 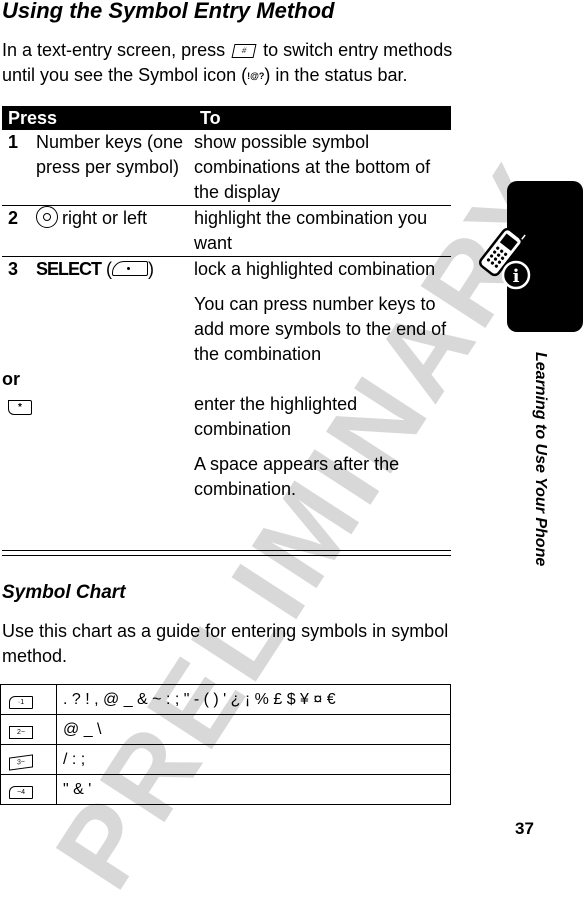 I want to click on step-number: *, so click(x=19, y=447).